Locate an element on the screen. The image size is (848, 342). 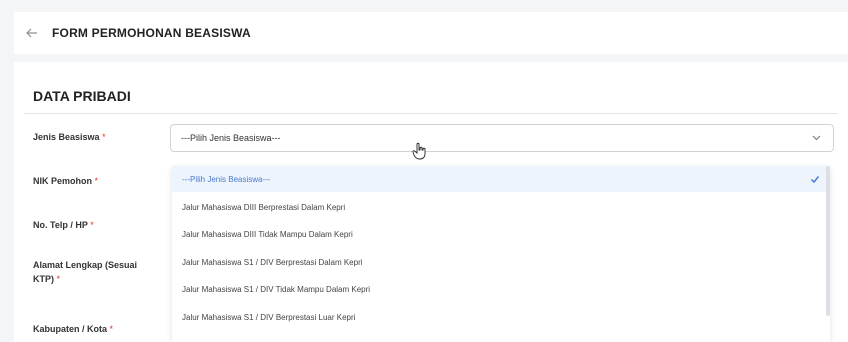
label-nik-pemohon: NIK Pemohon * is located at coordinates (65, 181).